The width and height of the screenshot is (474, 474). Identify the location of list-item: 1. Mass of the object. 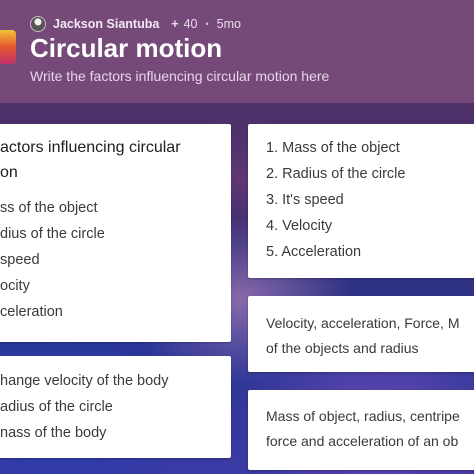
(333, 148).